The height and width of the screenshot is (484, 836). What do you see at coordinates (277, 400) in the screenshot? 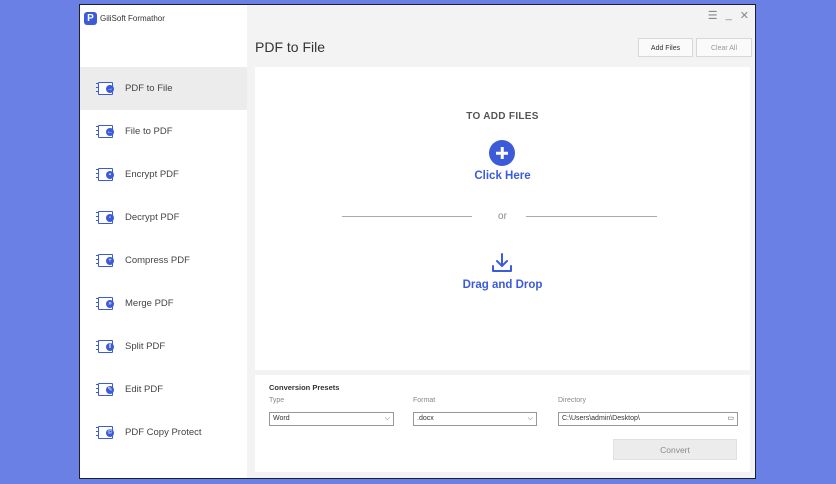
I see `type-label: Type` at bounding box center [277, 400].